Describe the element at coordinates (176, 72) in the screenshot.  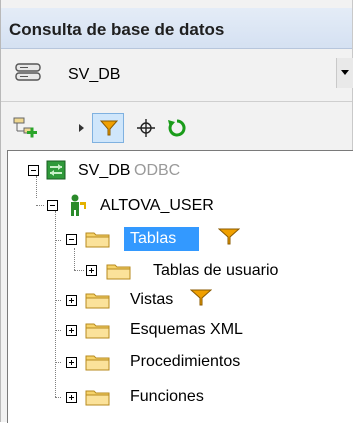
I see `datasource-selector` at that location.